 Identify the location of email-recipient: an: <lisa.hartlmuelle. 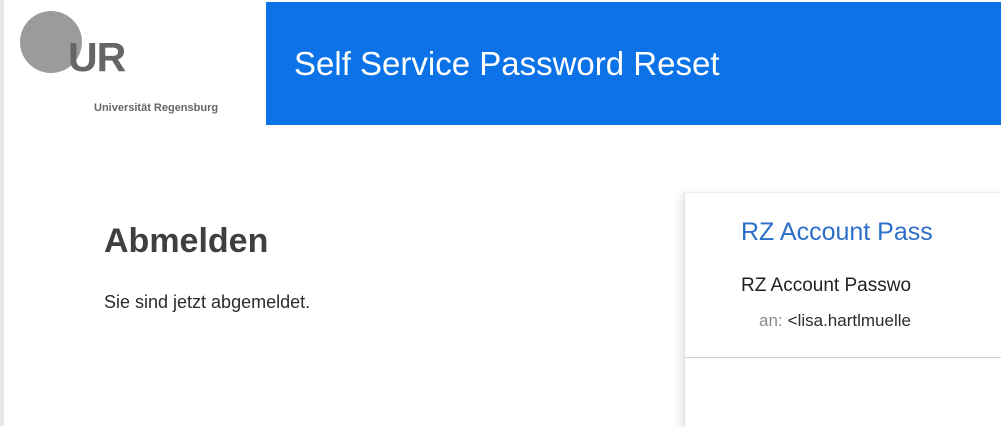
(835, 321).